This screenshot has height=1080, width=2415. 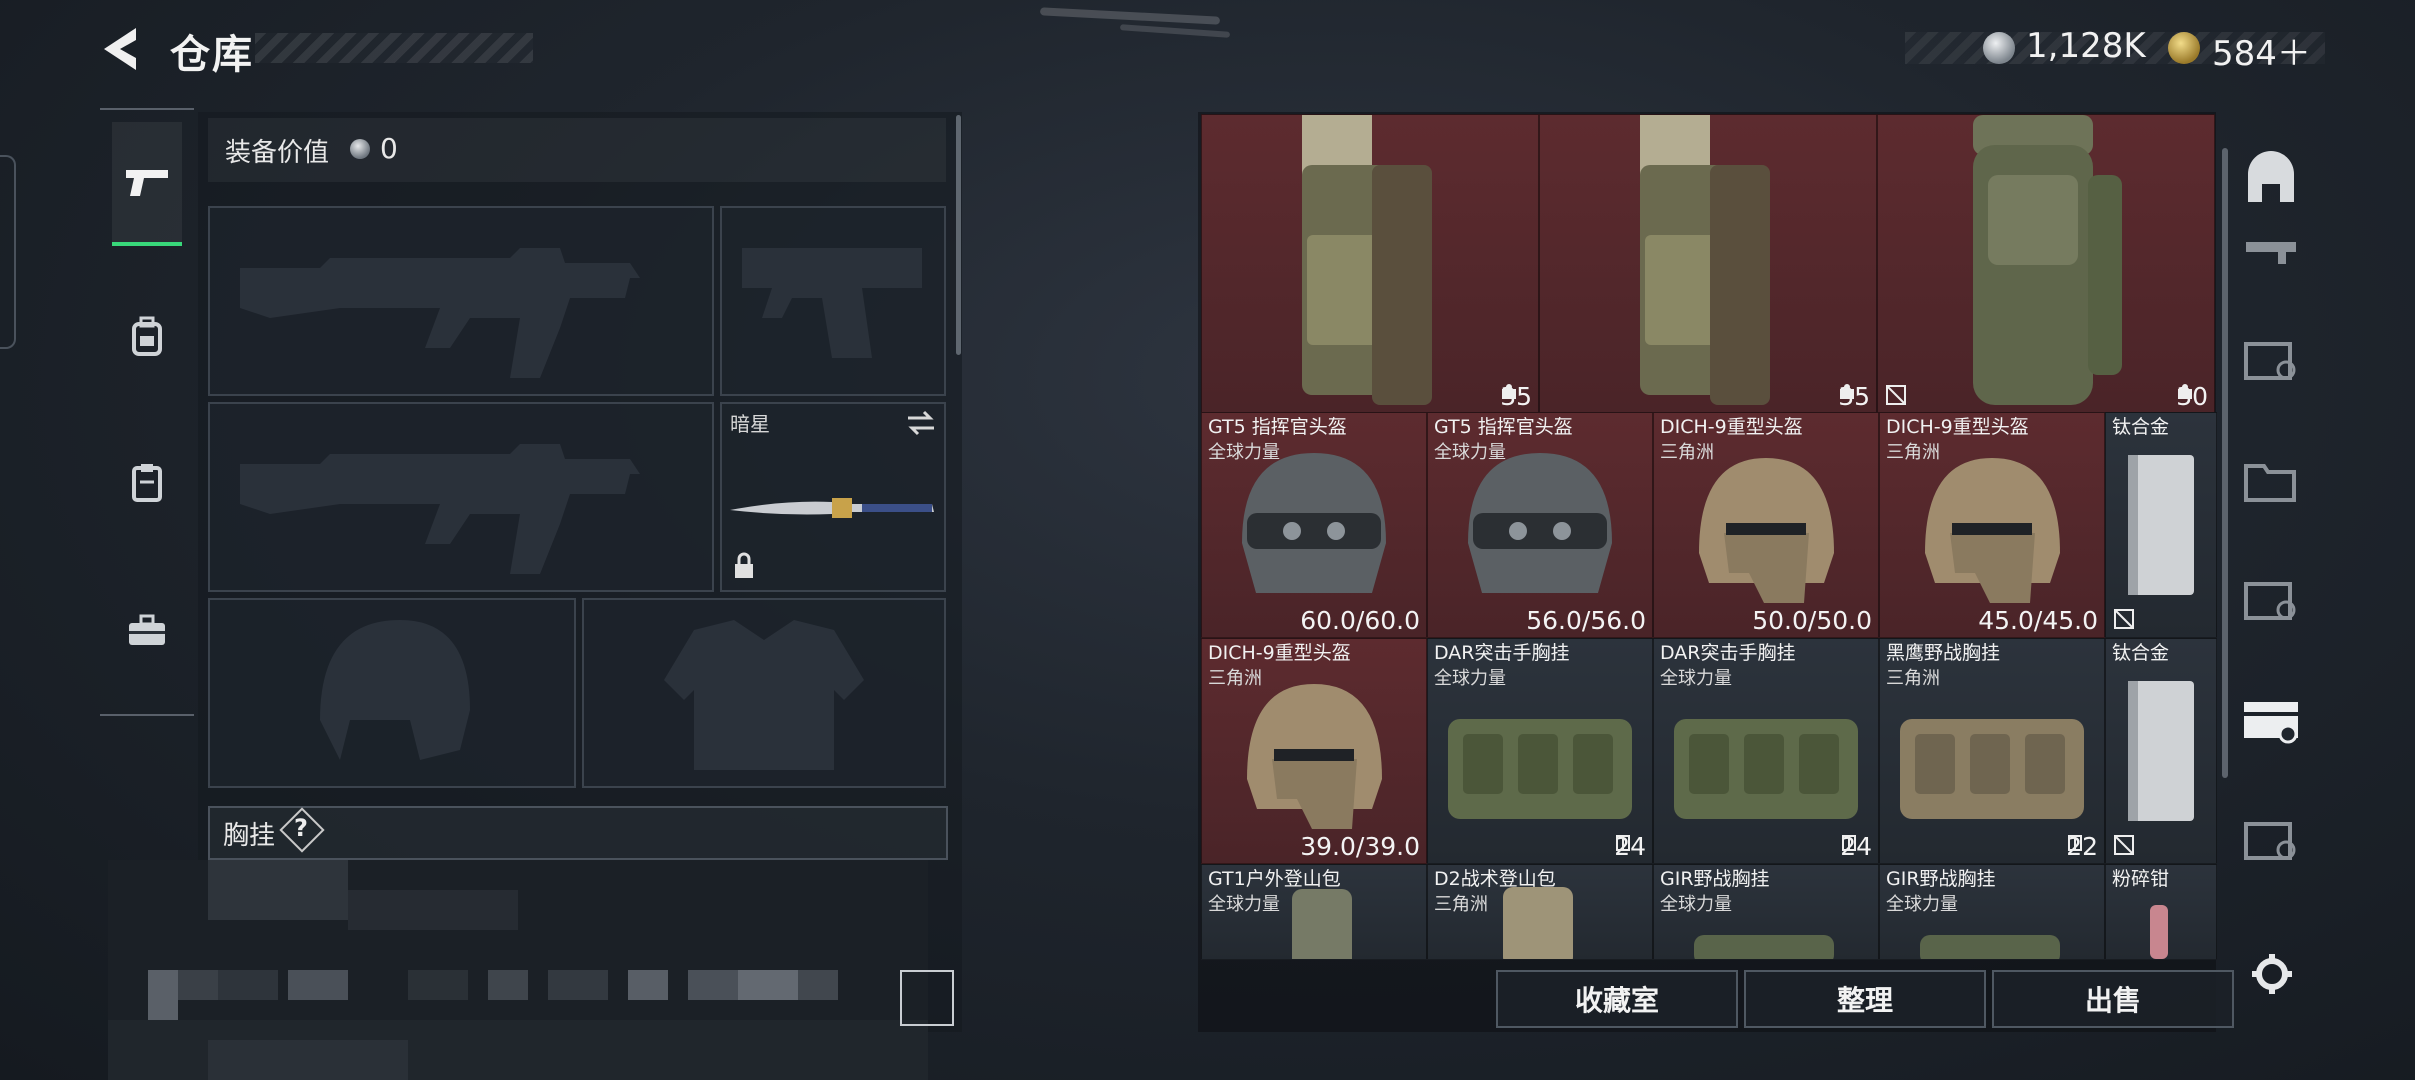 I want to click on sidearm-slot, so click(x=833, y=301).